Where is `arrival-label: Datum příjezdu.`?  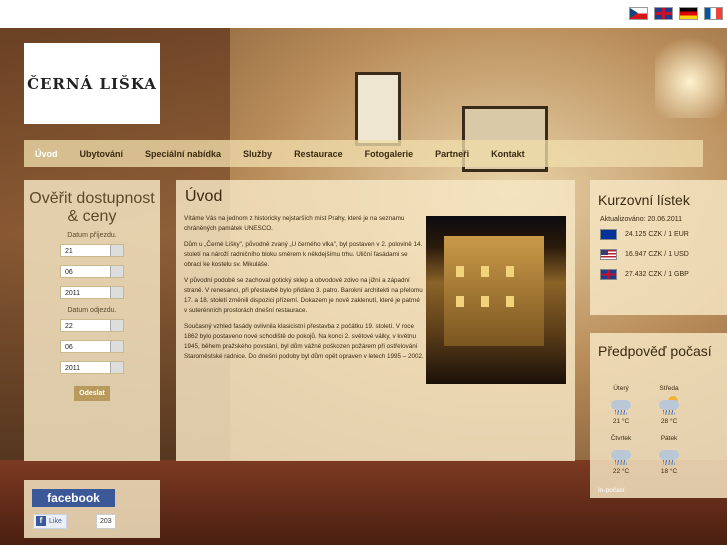 arrival-label: Datum příjezdu. is located at coordinates (92, 235).